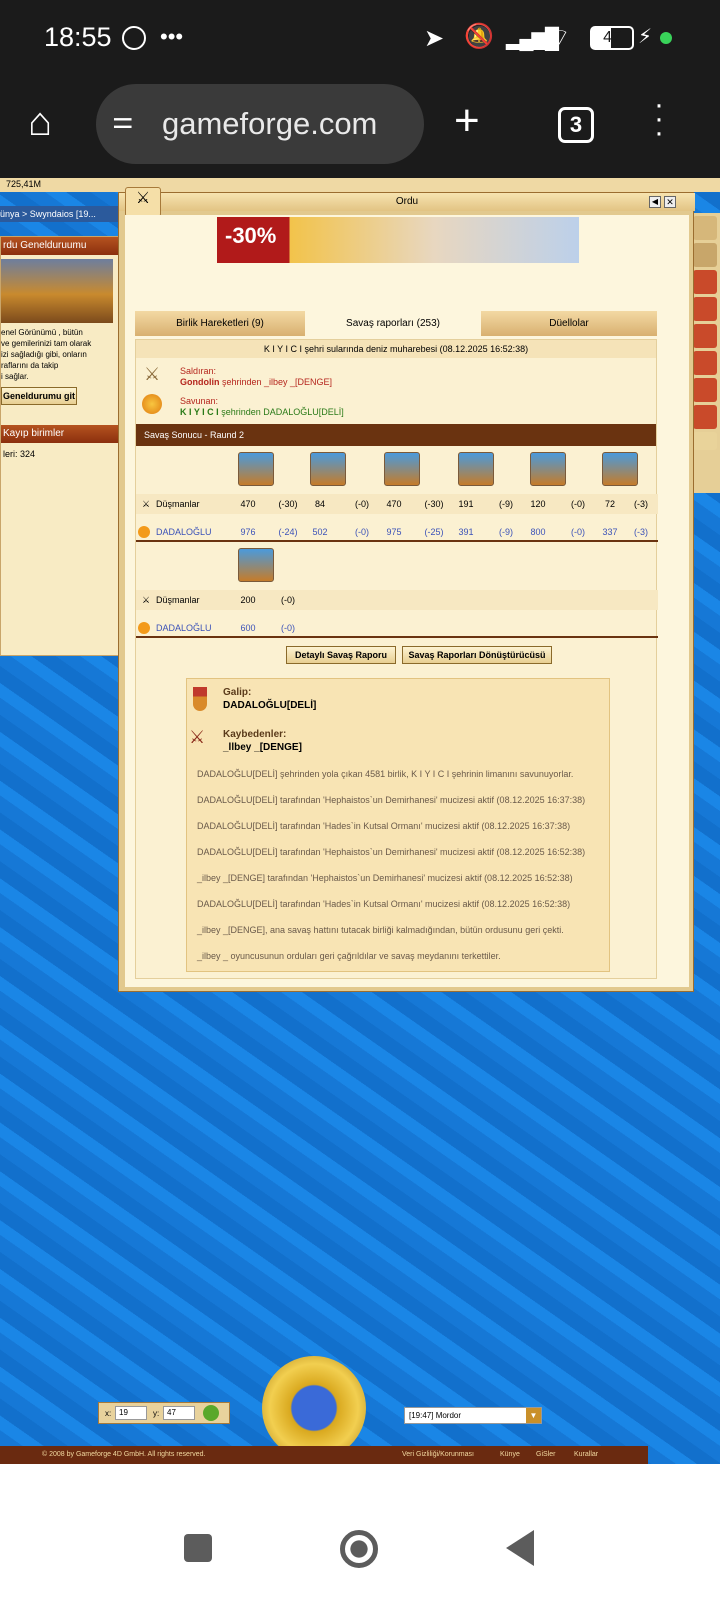  Describe the element at coordinates (44, 354) in the screenshot. I see `overview-line: izi sağladığı gibi, onların` at that location.